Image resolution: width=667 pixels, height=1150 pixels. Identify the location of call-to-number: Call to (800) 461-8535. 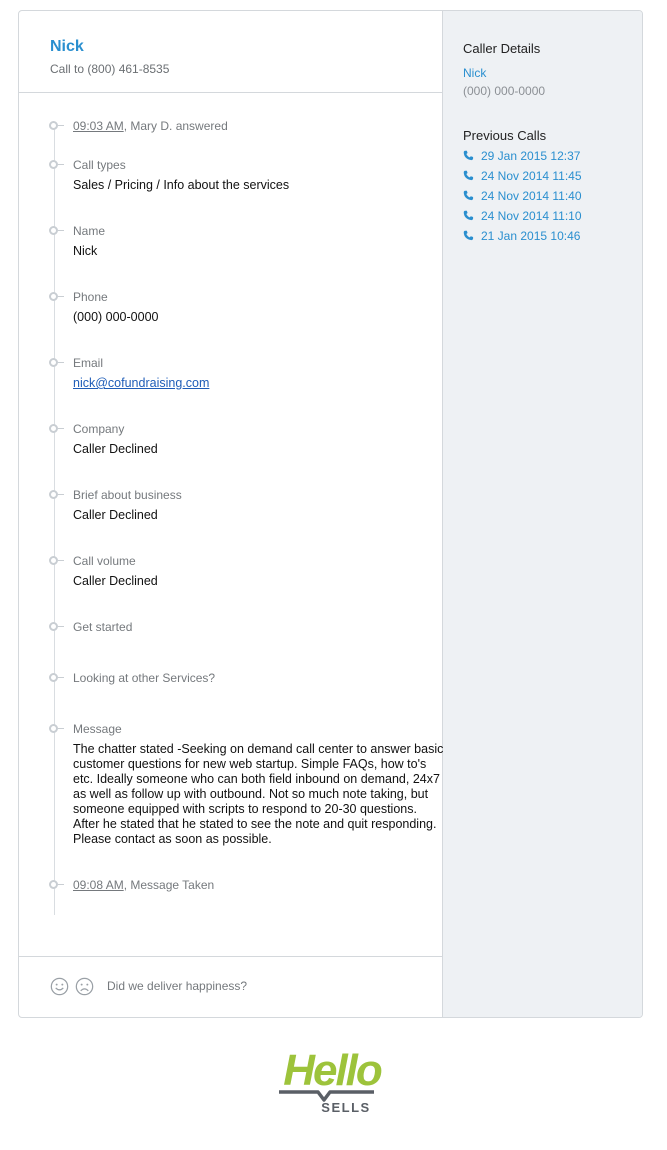
(110, 69).